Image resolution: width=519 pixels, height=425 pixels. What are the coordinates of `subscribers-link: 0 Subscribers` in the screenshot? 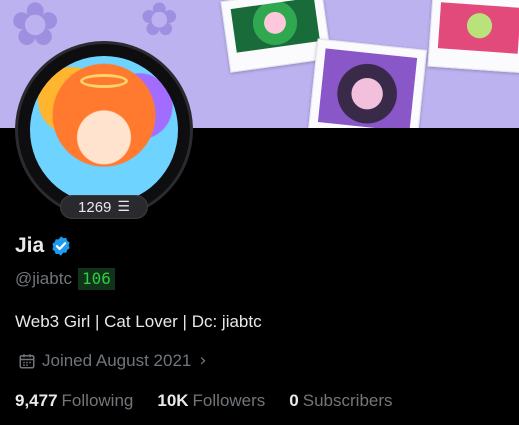 It's located at (340, 401).